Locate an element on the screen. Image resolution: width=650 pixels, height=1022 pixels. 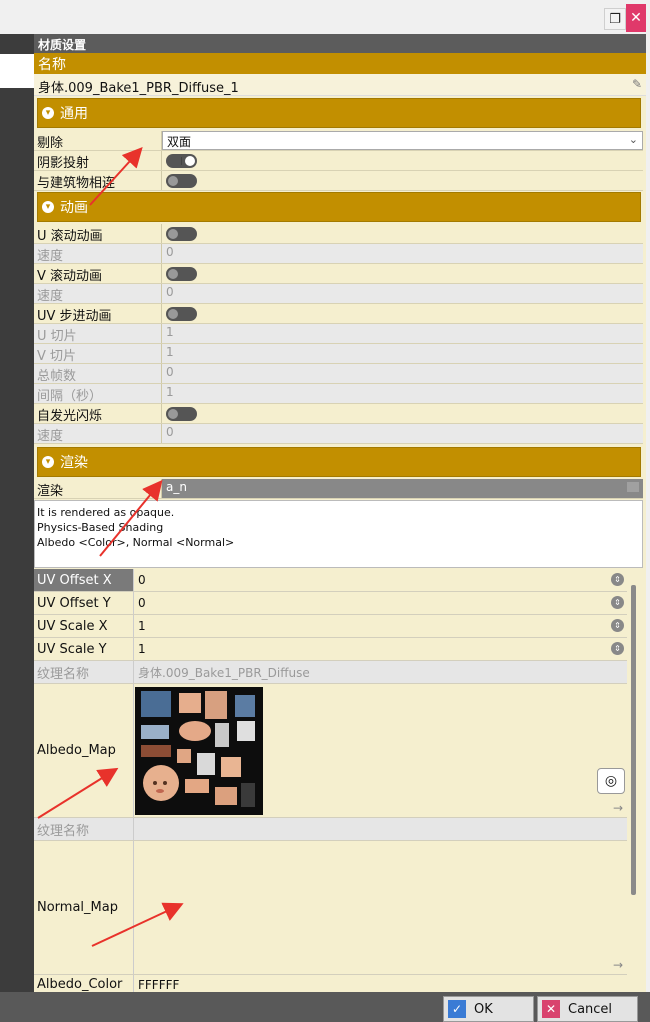
texture-picker-icon: ◎ is located at coordinates (611, 781).